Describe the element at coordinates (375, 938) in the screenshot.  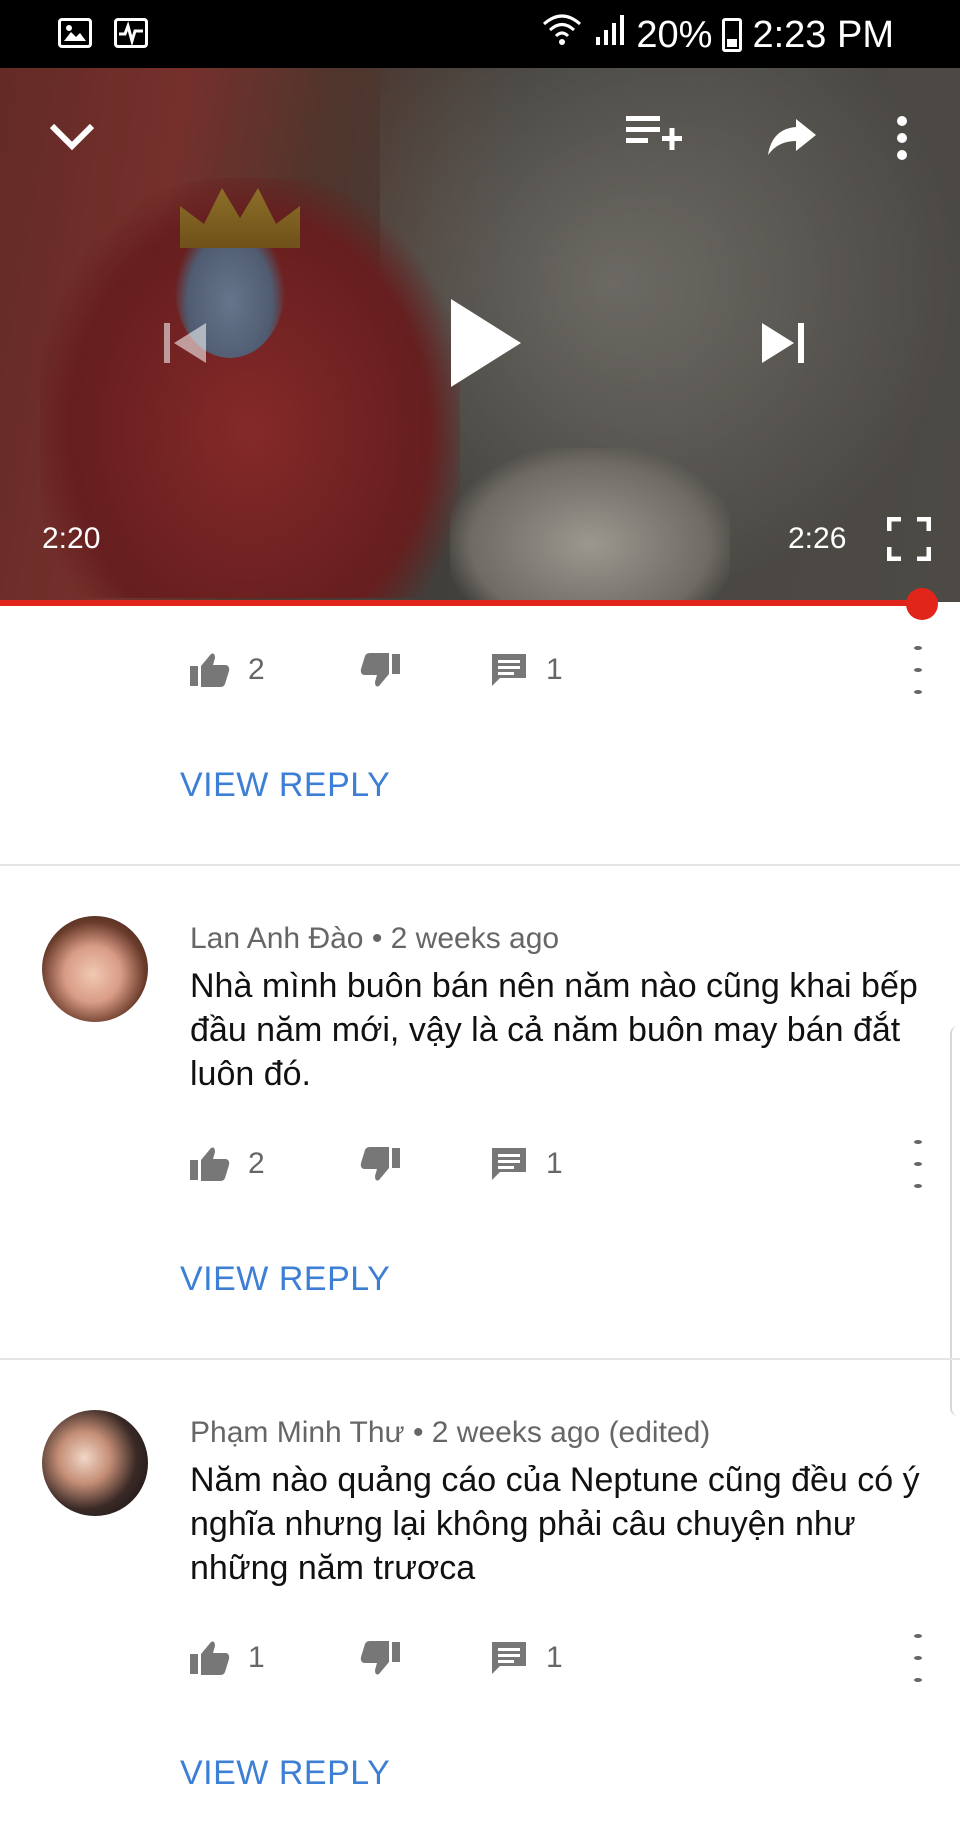
I see `comment-meta: Lan Anh Đào • 2 weeks ago` at that location.